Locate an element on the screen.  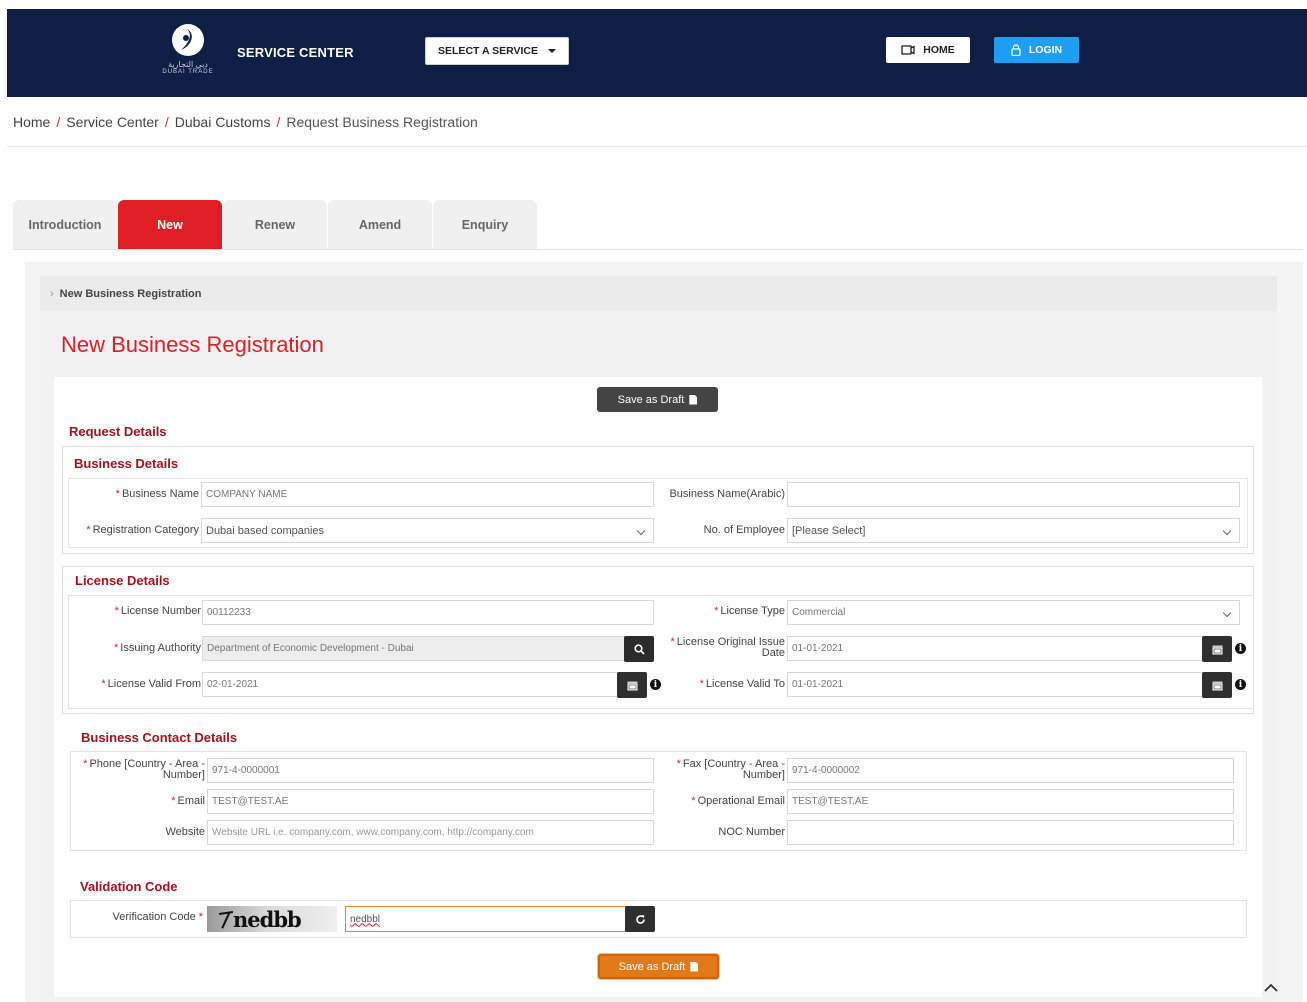
verification-code-input: nedbbl is located at coordinates (485, 919).